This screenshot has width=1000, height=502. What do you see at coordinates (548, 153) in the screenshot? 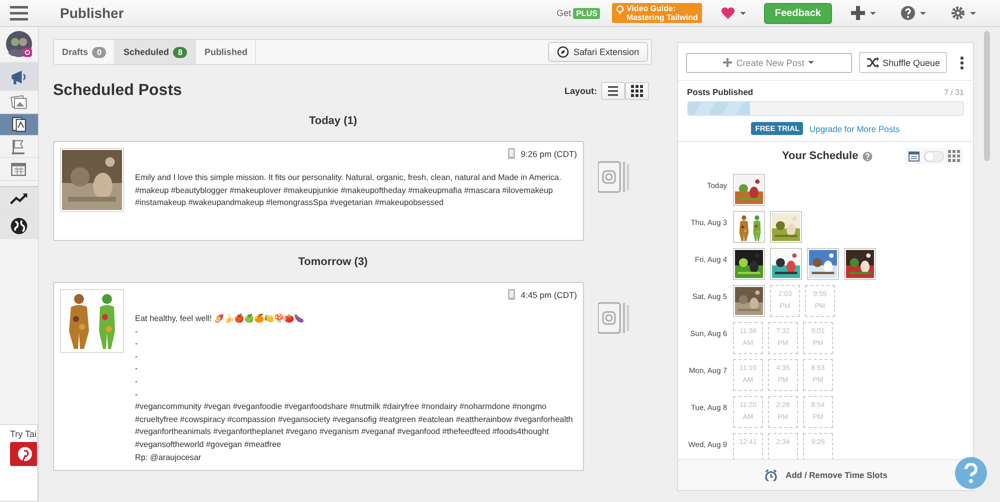
I see `post-time: 9:26 pm (CDT)` at bounding box center [548, 153].